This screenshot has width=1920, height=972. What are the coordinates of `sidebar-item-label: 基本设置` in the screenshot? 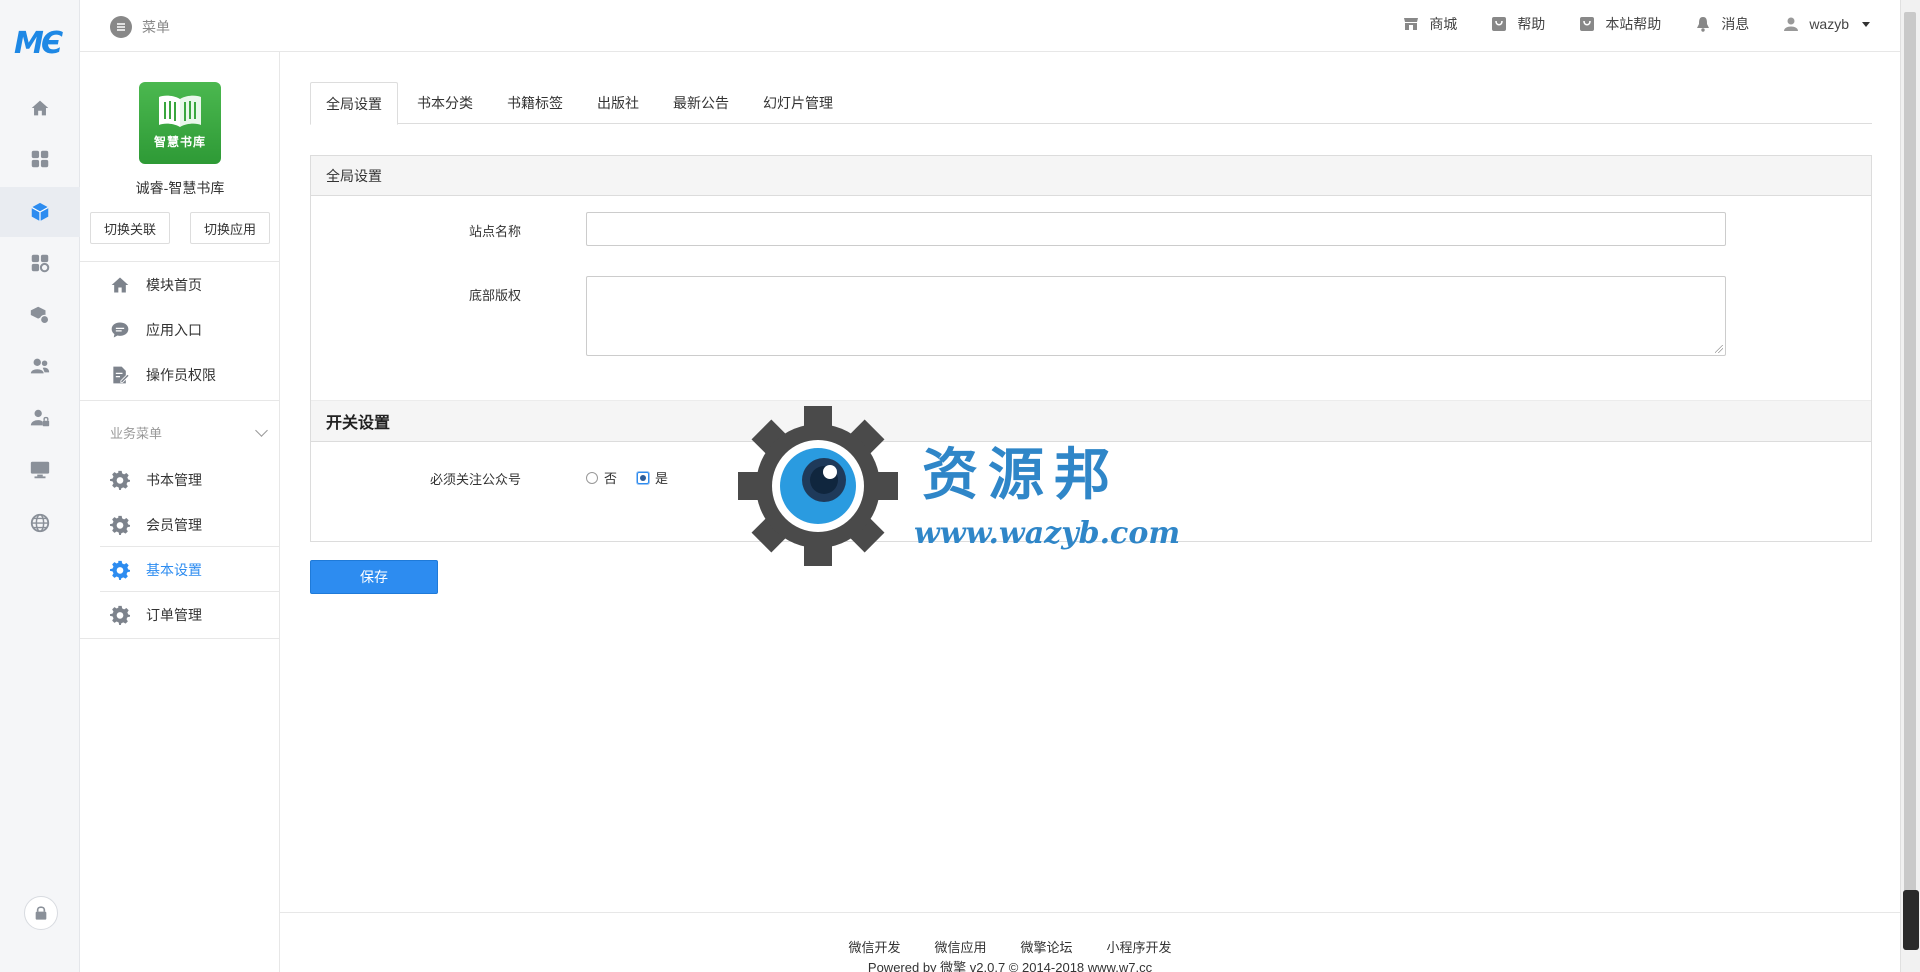 It's located at (174, 569).